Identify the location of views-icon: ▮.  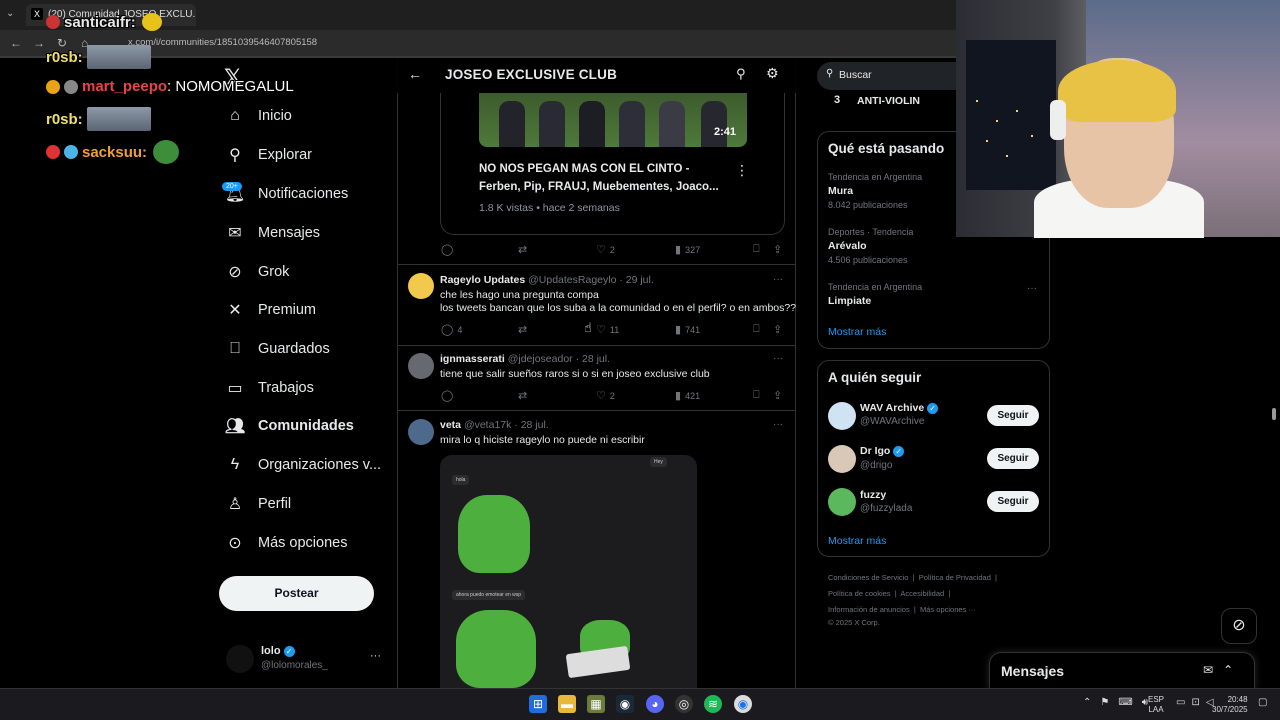
(678, 396).